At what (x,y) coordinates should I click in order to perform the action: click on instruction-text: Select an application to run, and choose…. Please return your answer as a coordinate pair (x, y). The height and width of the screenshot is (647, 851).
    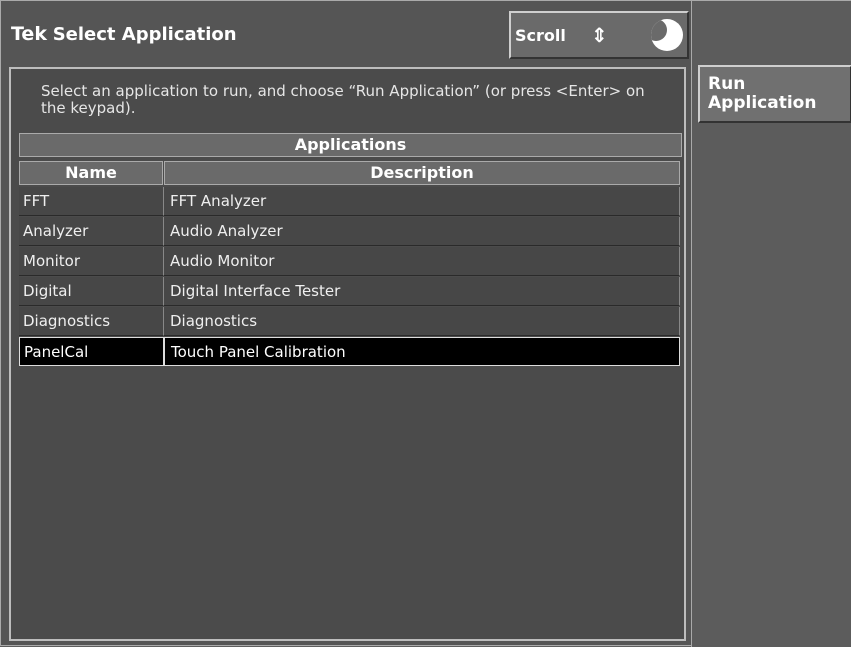
    Looking at the image, I should click on (343, 99).